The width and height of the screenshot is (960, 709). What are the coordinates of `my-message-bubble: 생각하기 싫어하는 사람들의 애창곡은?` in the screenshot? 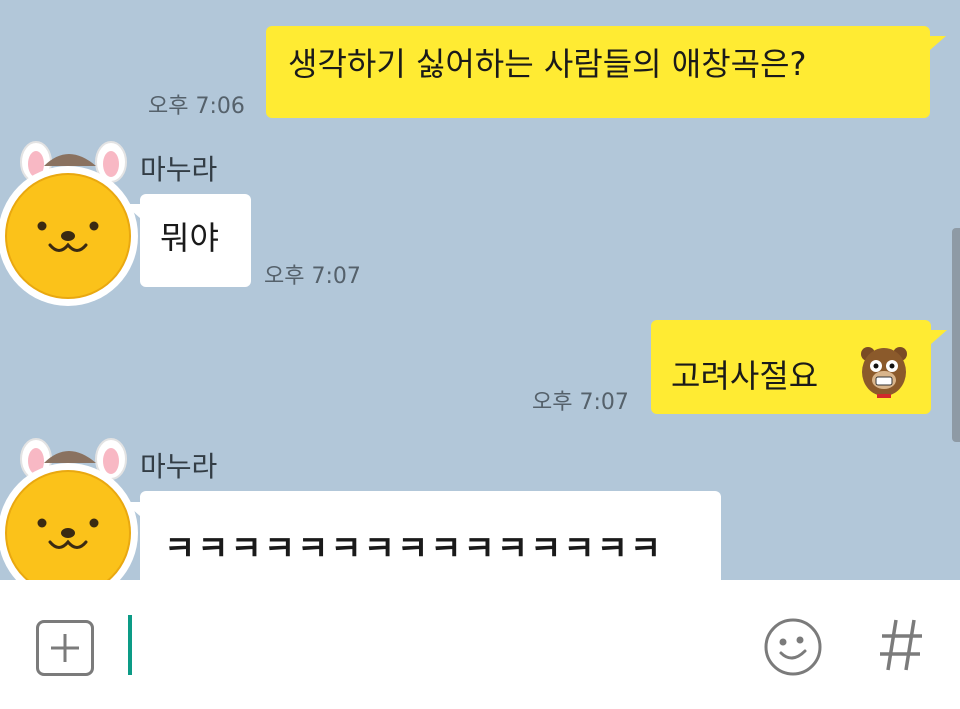 It's located at (598, 72).